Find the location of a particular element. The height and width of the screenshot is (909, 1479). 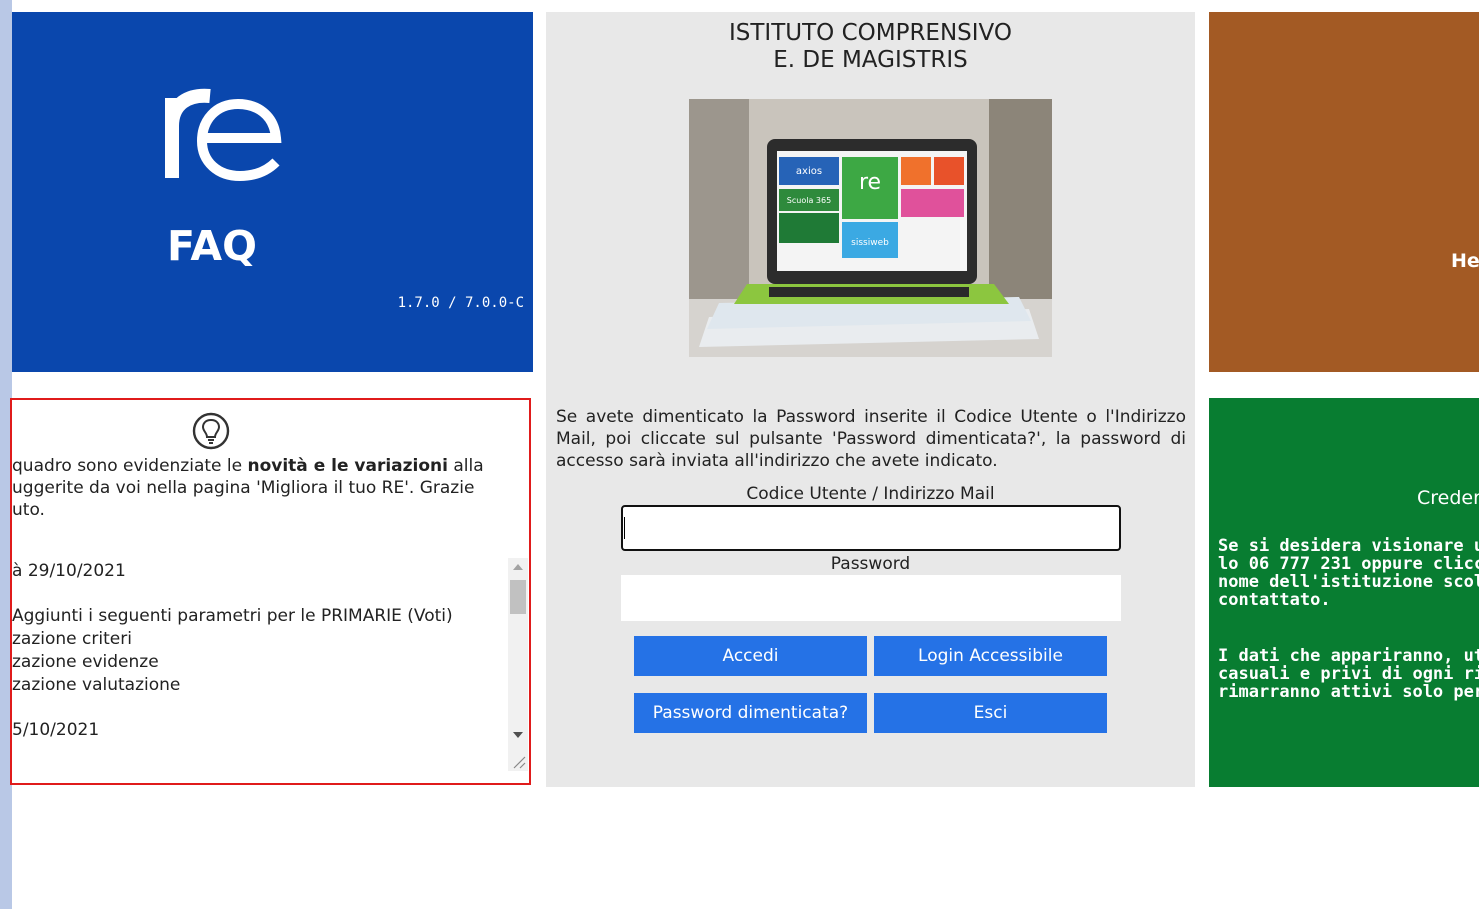

login-accessibile-button: Login Accessibile is located at coordinates (990, 656).